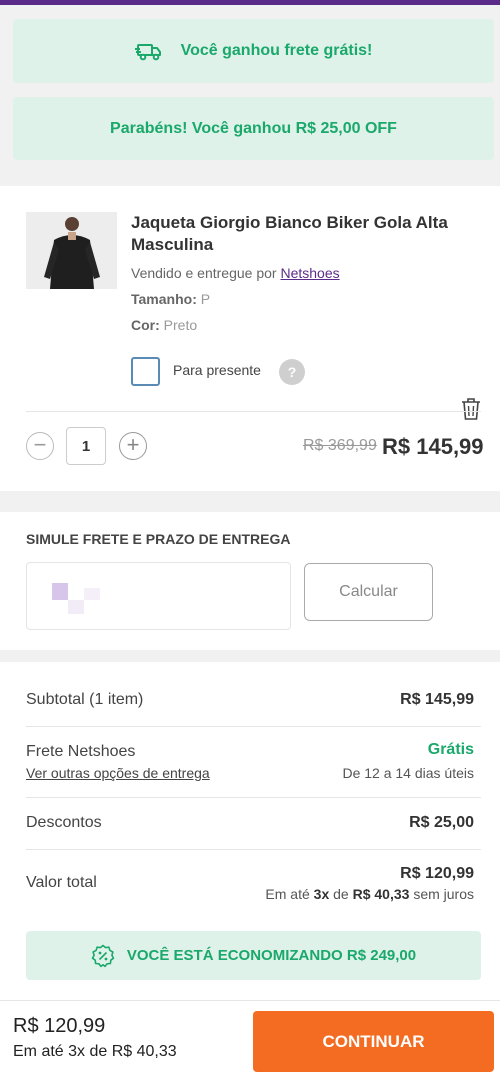  Describe the element at coordinates (147, 52) in the screenshot. I see `truck-icon` at that location.